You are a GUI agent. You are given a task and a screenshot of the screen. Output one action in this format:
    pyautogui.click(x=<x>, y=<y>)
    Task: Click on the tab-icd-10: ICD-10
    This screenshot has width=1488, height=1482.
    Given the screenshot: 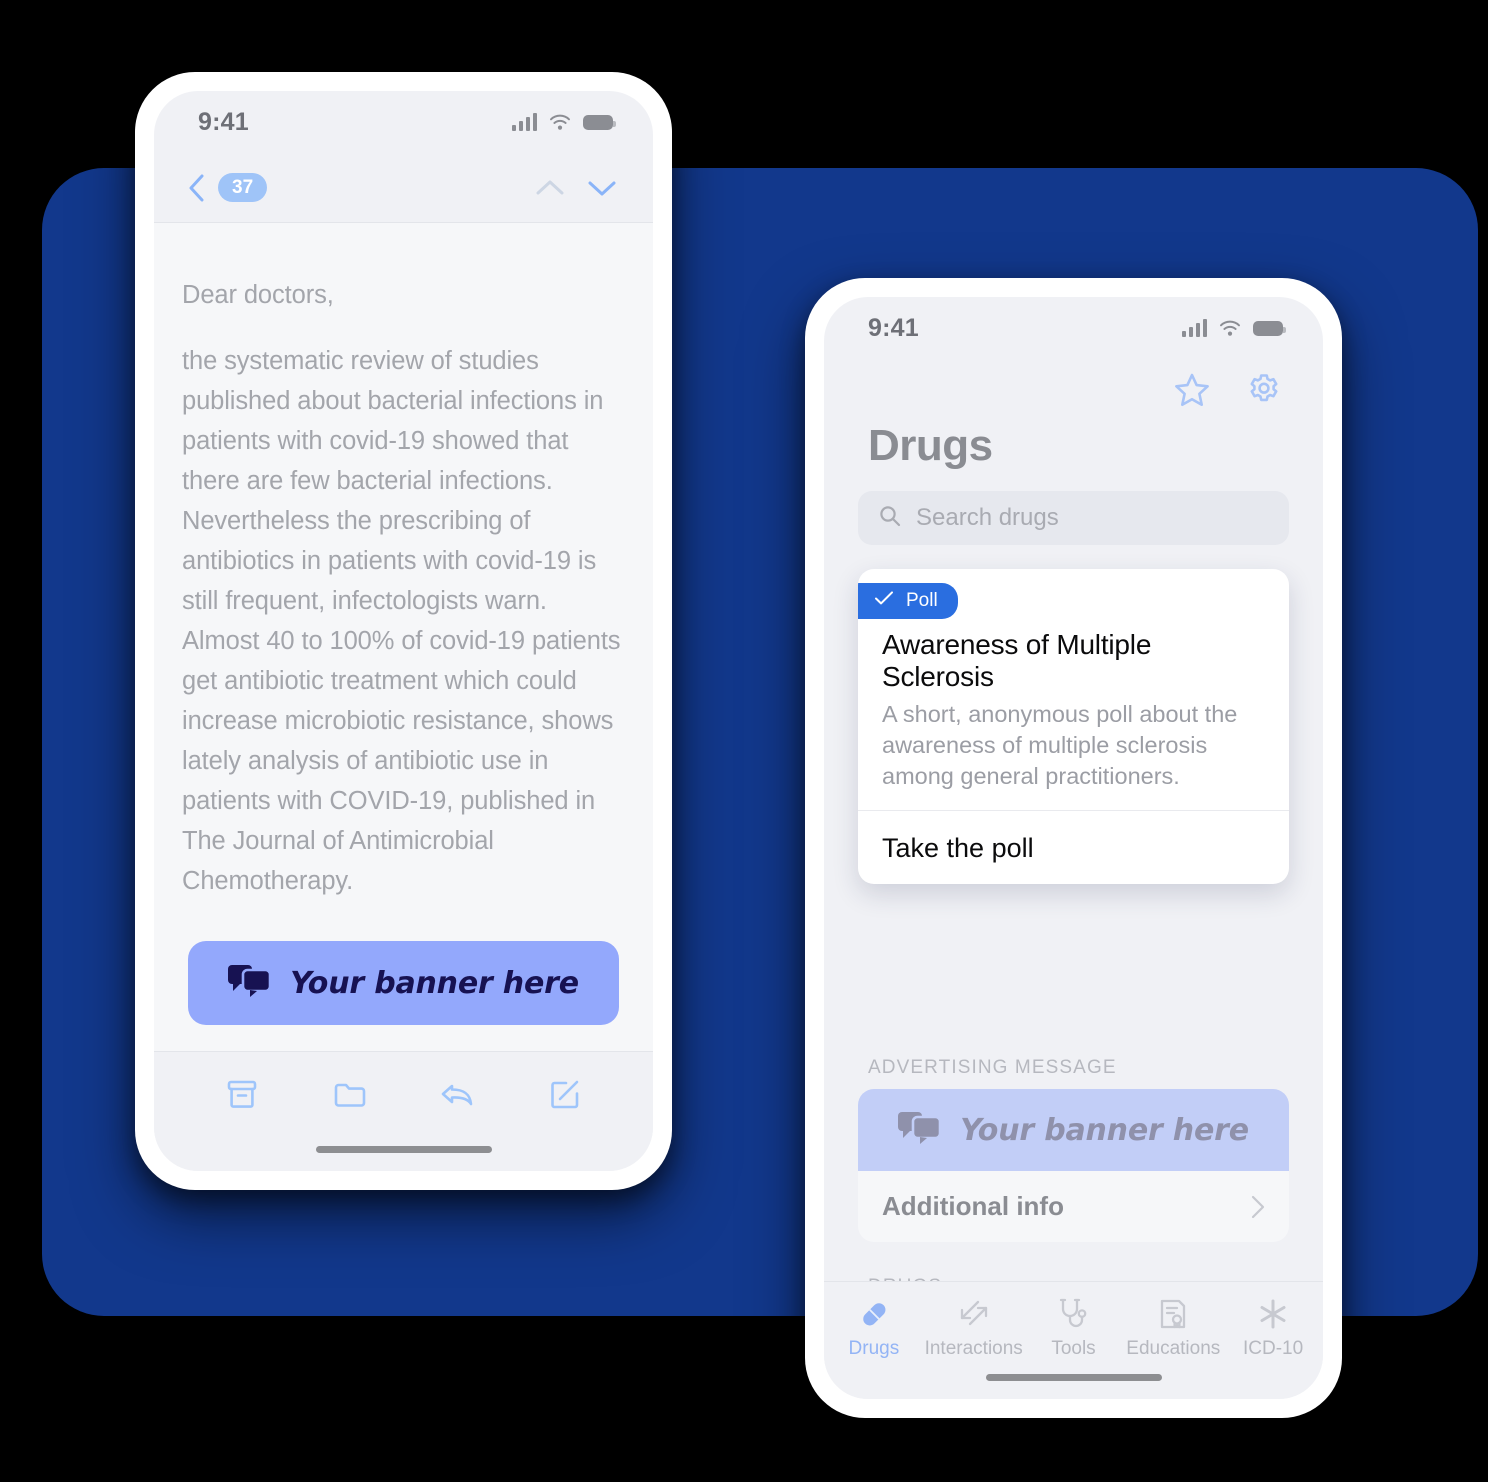 What is the action you would take?
    pyautogui.click(x=1273, y=1328)
    